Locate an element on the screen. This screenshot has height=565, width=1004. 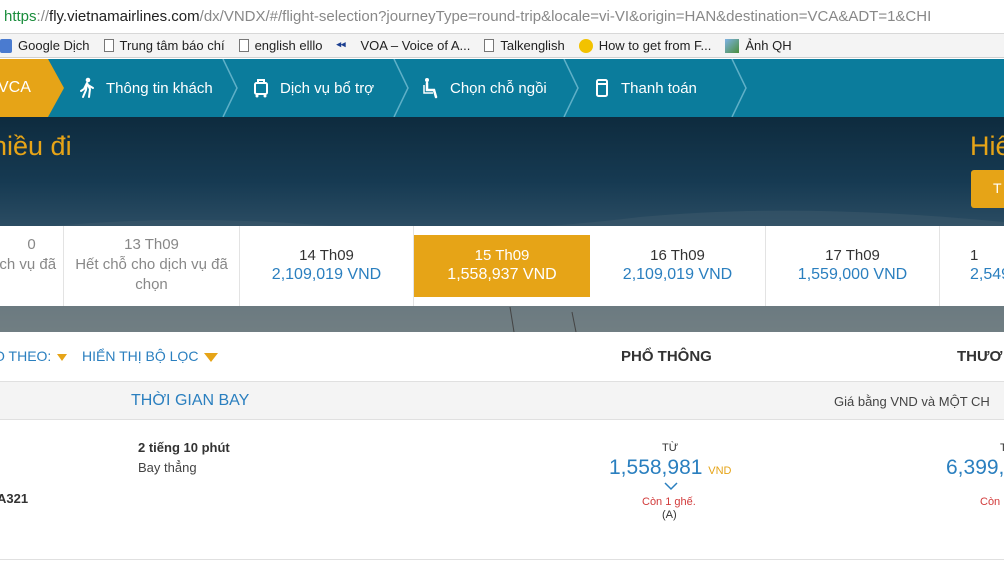
step-extra-services: Dịch vụ bổ trợ is located at coordinates (313, 88).